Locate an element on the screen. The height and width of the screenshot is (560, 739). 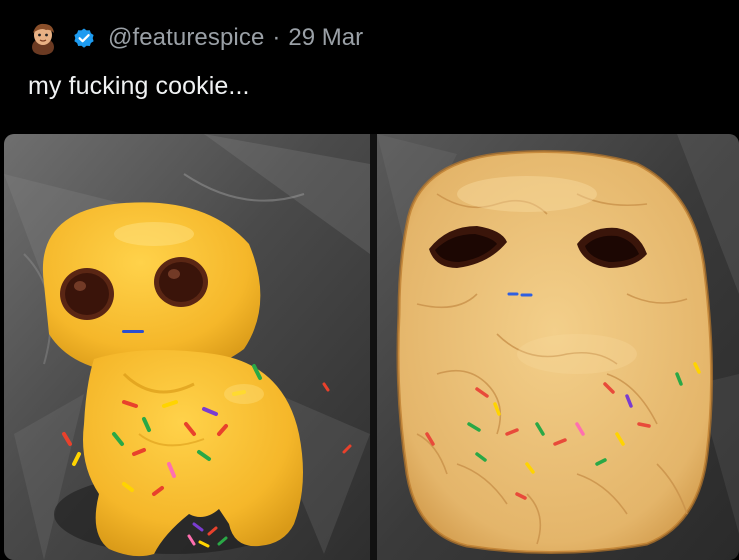
cartoon-avatar-icon is located at coordinates (43, 38).